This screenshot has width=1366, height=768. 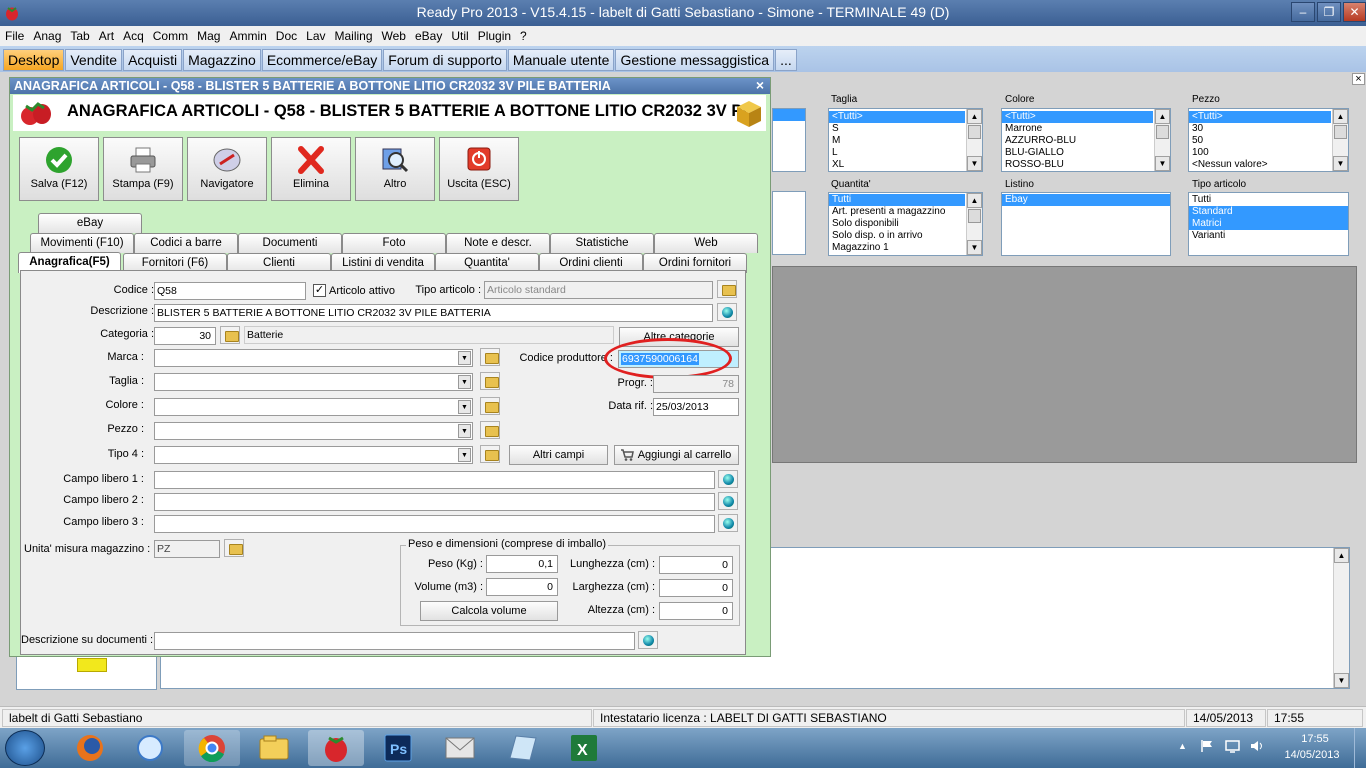 I want to click on desc-documenti-field, so click(x=394, y=641).